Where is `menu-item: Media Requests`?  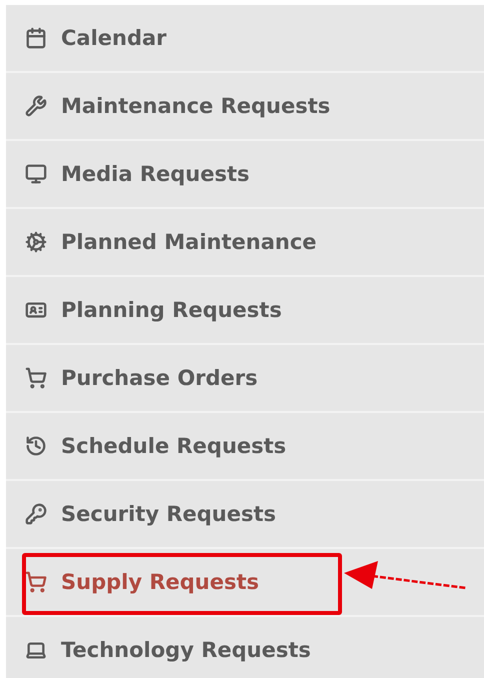 menu-item: Media Requests is located at coordinates (137, 174).